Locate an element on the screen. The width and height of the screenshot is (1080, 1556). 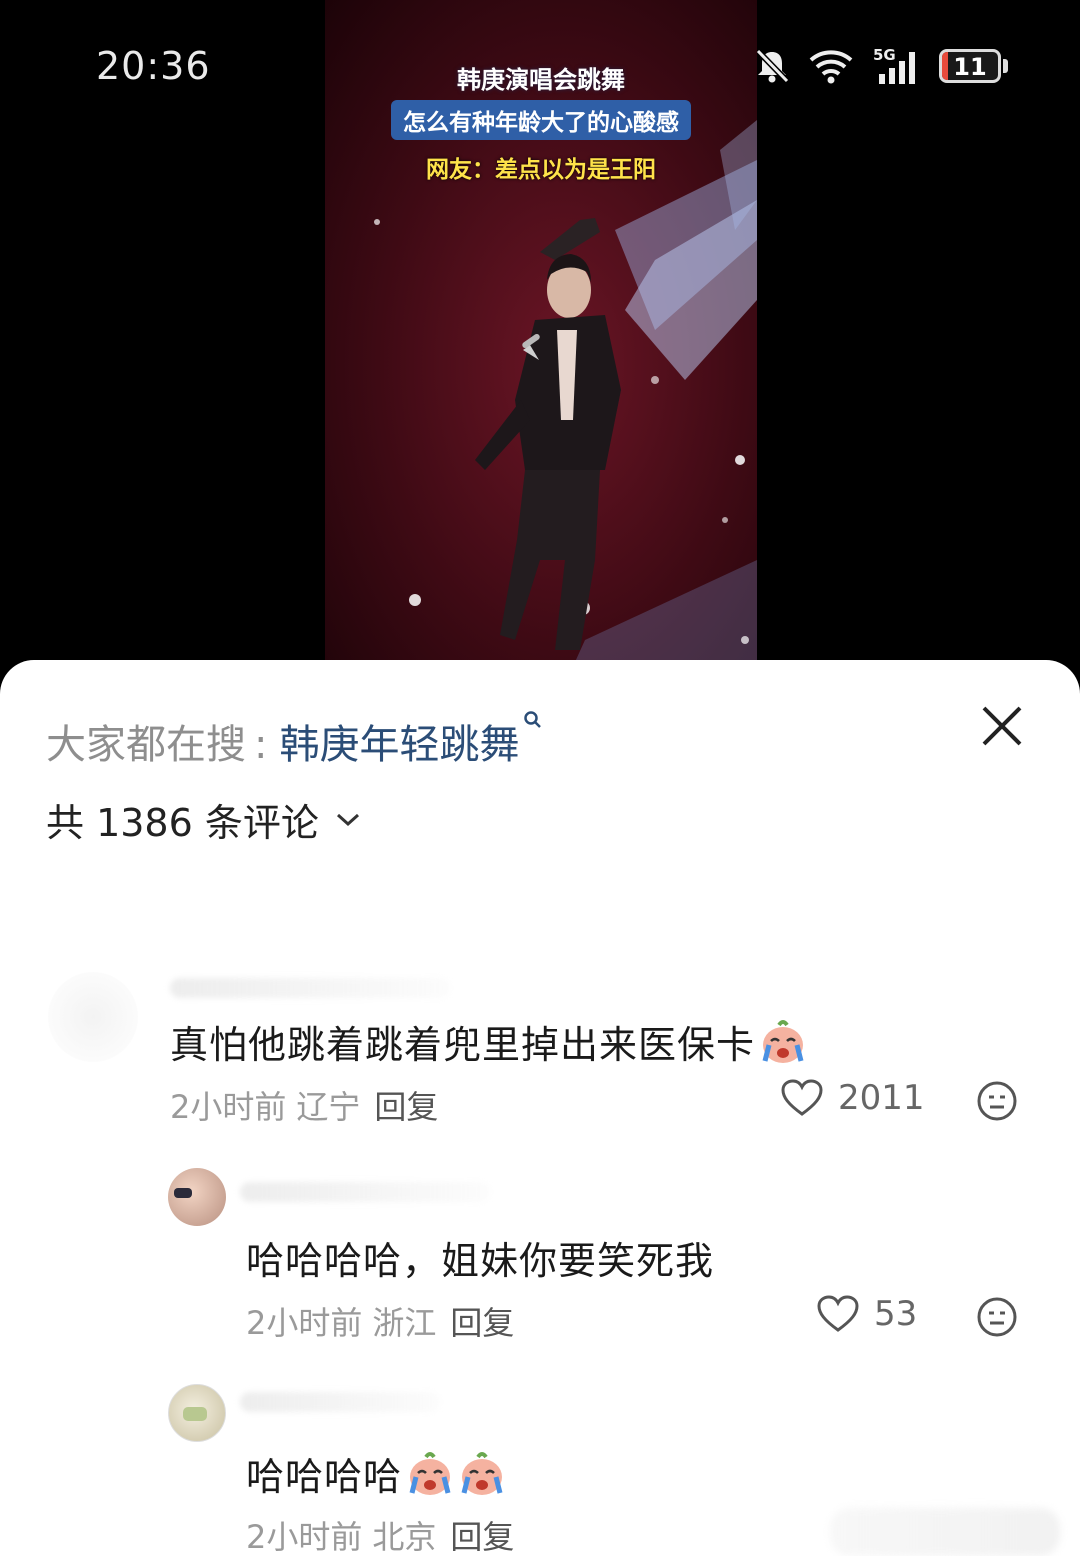
close-icon is located at coordinates (1002, 726).